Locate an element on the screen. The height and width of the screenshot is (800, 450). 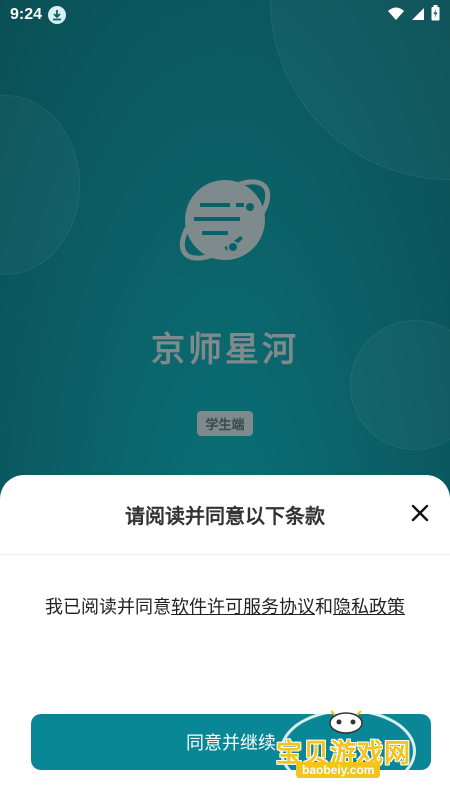
license-agreement-link: 软件许可服务协议 is located at coordinates (243, 607).